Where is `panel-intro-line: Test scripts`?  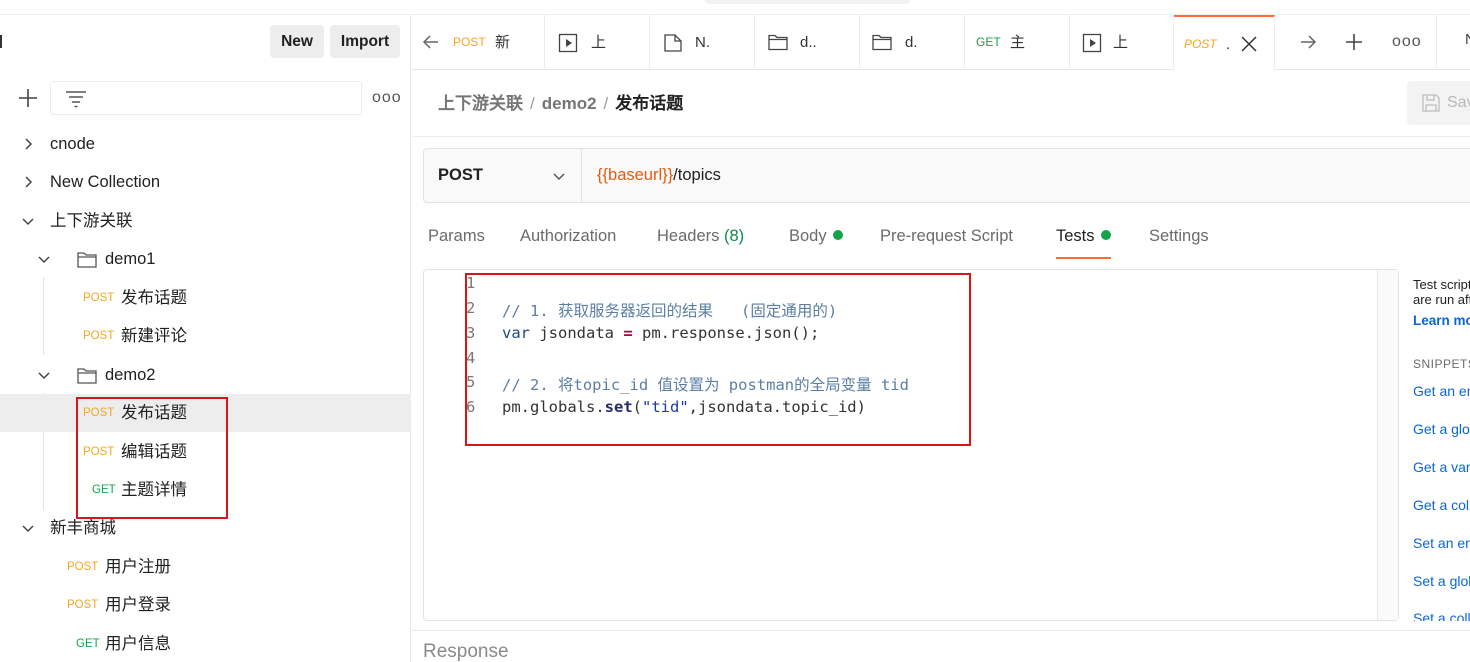
panel-intro-line: Test scripts is located at coordinates (1441, 284).